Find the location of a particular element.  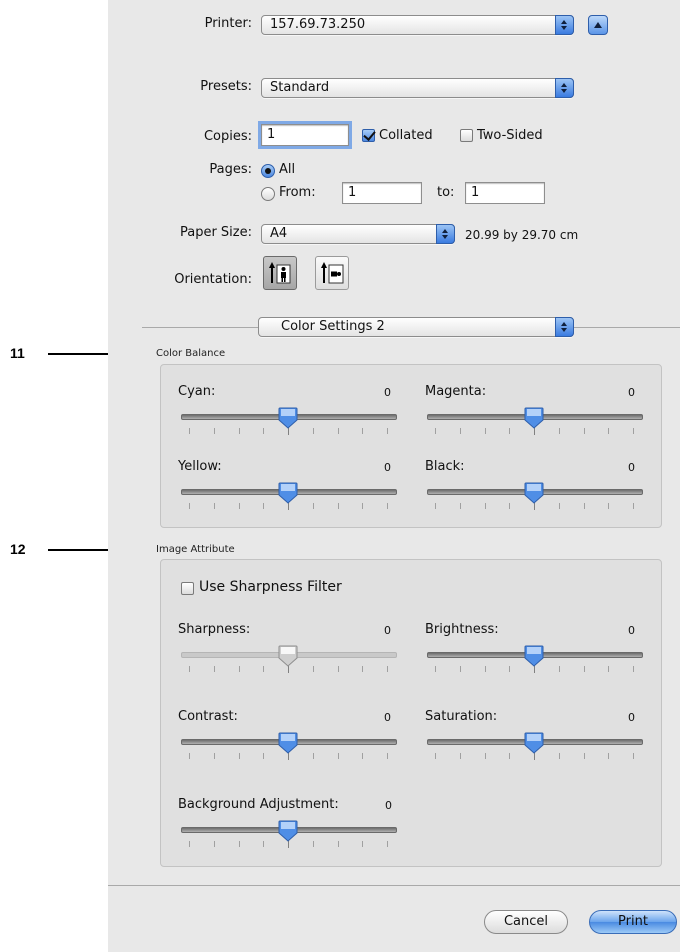

printer-popup: 157.69.73.250 is located at coordinates (417, 25).